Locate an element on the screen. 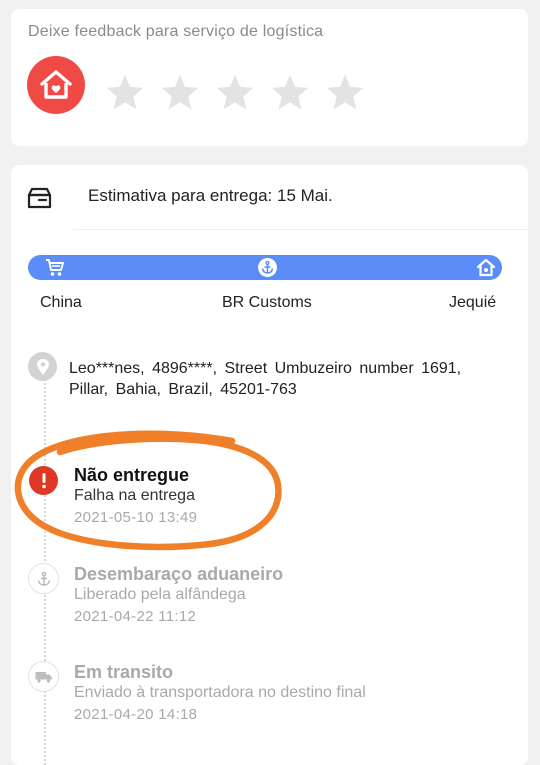 Image resolution: width=540 pixels, height=765 pixels. feedback-title: Deixe feedback para serviço de logística is located at coordinates (176, 31).